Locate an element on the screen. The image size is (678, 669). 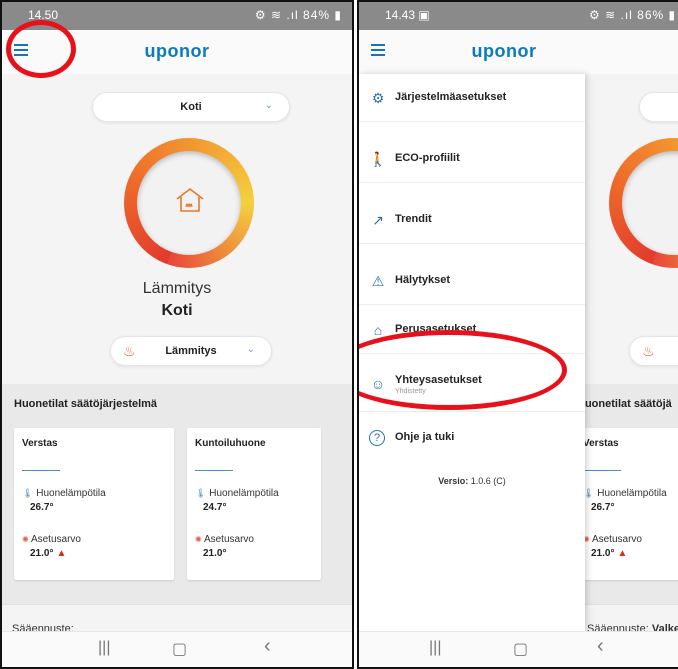
flame-icon: ♨ is located at coordinates (648, 351).